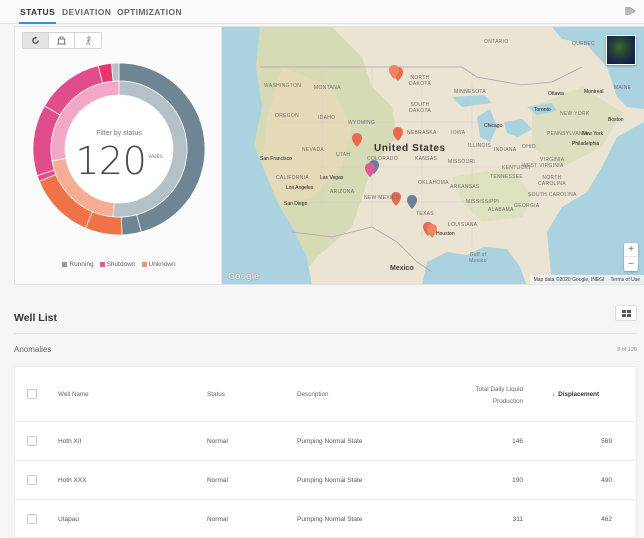 The width and height of the screenshot is (644, 538). I want to click on map-label: IOWA, so click(458, 133).